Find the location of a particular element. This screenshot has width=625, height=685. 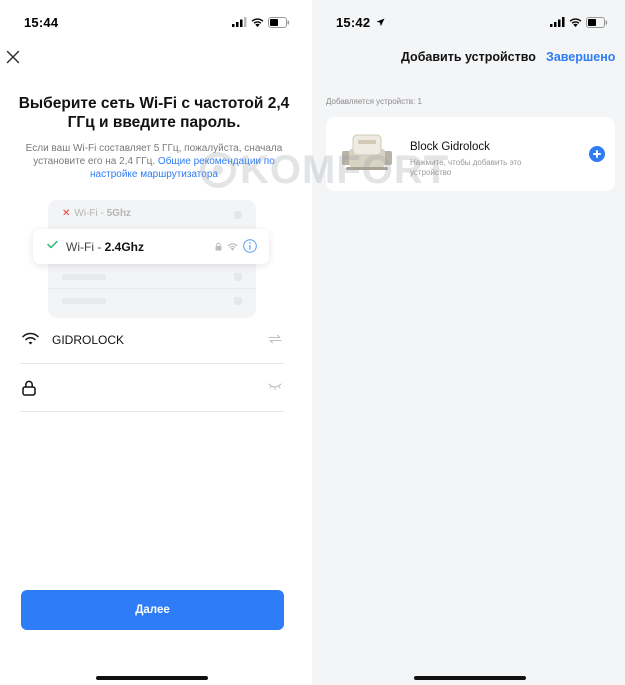

ssid-field: GIDROLOCK is located at coordinates (152, 341).